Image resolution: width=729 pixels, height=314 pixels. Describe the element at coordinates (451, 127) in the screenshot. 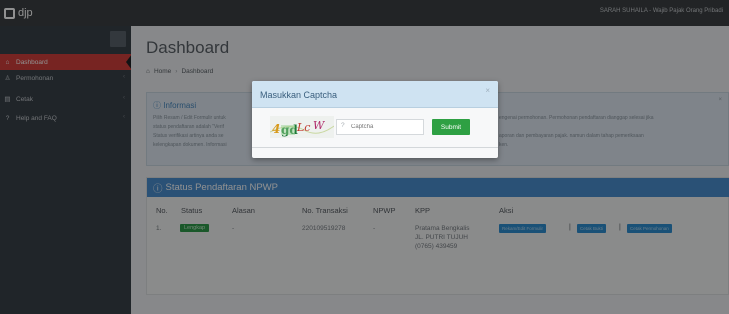

I see `submit-button: Submit` at that location.